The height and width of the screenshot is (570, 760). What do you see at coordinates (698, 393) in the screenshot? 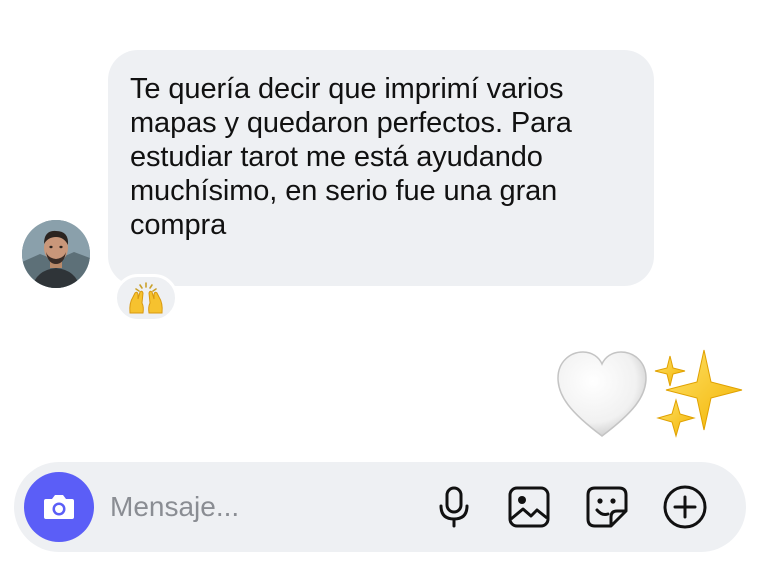
I see `sparkles-emoji-icon` at bounding box center [698, 393].